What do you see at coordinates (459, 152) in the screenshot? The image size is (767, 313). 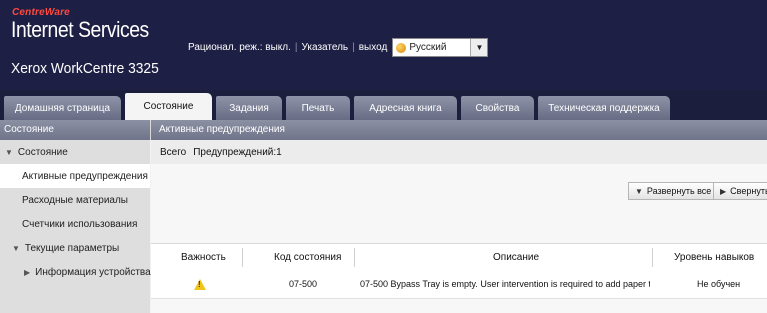 I see `alerts-total-row: Всего Предупреждений:1` at bounding box center [459, 152].